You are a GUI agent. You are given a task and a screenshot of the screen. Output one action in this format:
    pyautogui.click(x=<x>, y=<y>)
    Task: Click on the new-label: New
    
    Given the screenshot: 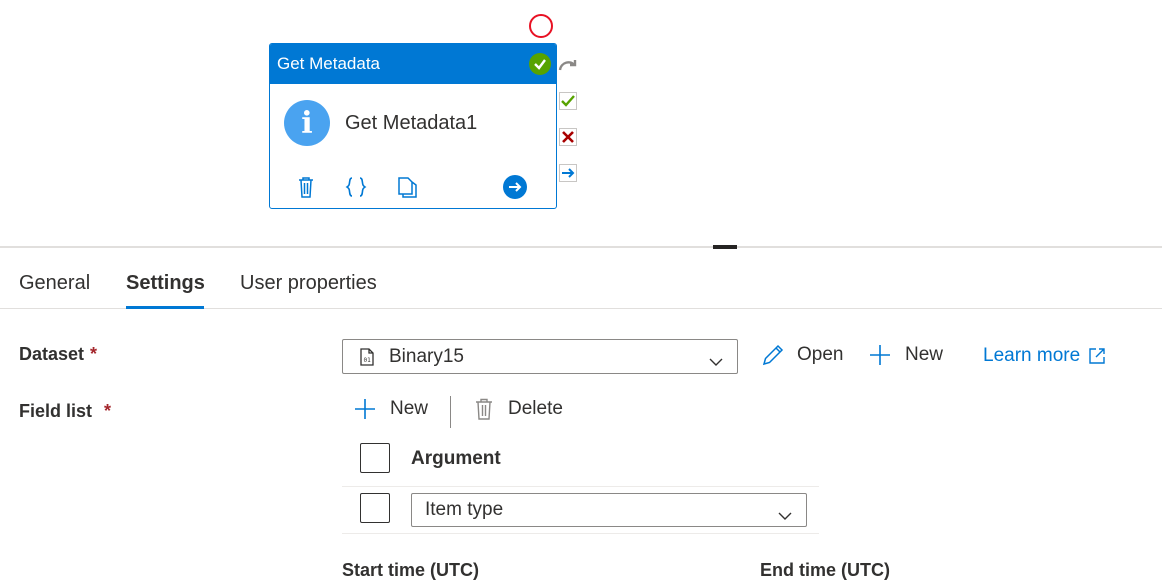 What is the action you would take?
    pyautogui.click(x=924, y=354)
    